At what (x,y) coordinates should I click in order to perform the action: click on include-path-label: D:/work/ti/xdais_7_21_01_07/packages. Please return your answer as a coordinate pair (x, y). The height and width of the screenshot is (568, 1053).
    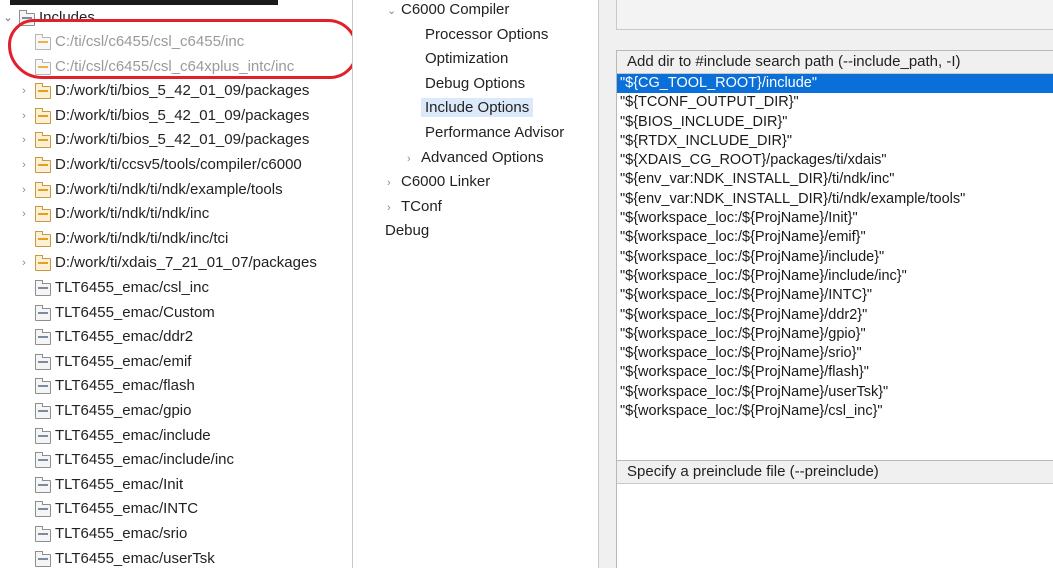
    Looking at the image, I should click on (186, 263).